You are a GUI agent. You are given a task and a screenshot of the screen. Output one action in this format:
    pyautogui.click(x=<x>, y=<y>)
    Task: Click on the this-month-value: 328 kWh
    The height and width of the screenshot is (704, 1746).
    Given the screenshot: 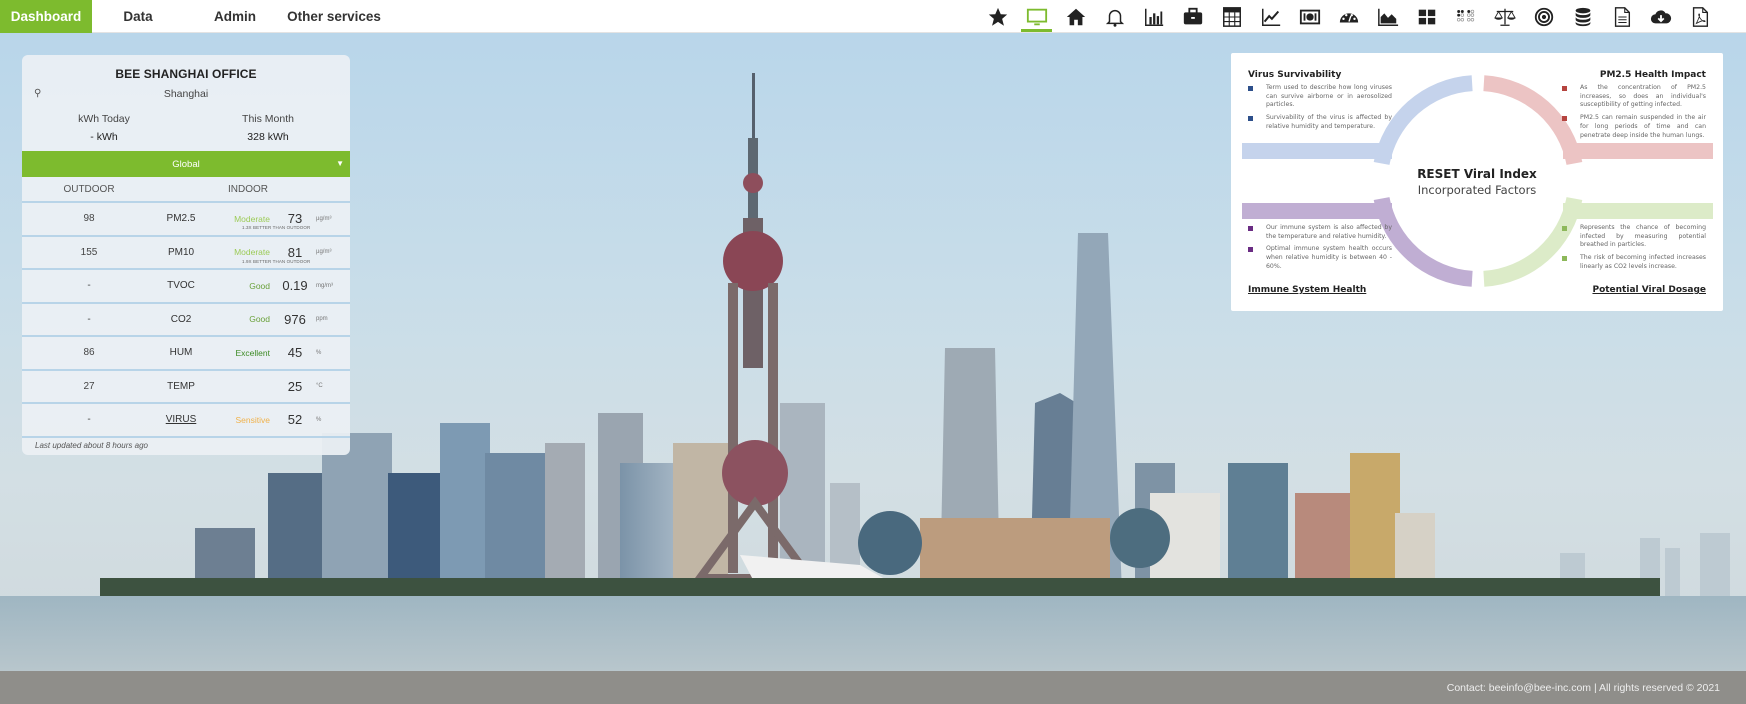 What is the action you would take?
    pyautogui.click(x=268, y=137)
    